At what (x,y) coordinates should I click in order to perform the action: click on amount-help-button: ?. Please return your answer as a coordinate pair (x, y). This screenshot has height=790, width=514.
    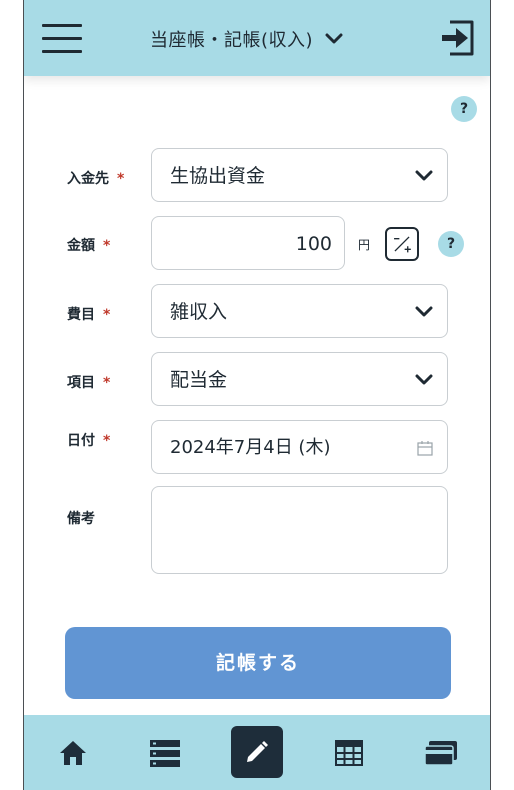
    Looking at the image, I should click on (451, 244).